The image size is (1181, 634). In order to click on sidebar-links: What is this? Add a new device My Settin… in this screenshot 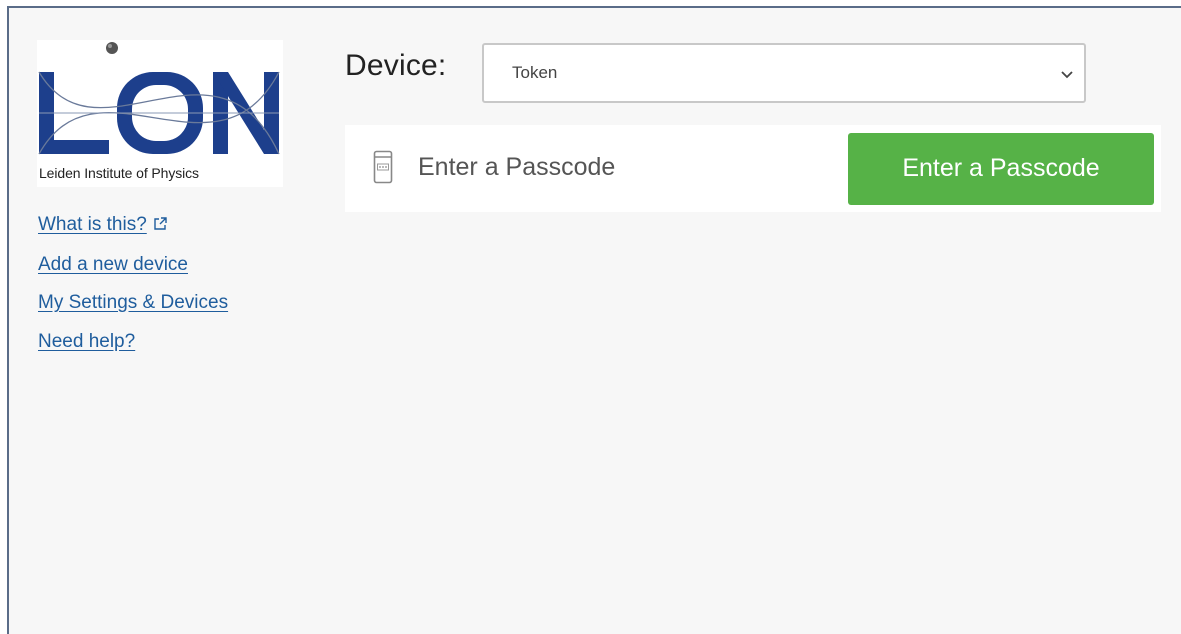, I will do `click(133, 283)`.